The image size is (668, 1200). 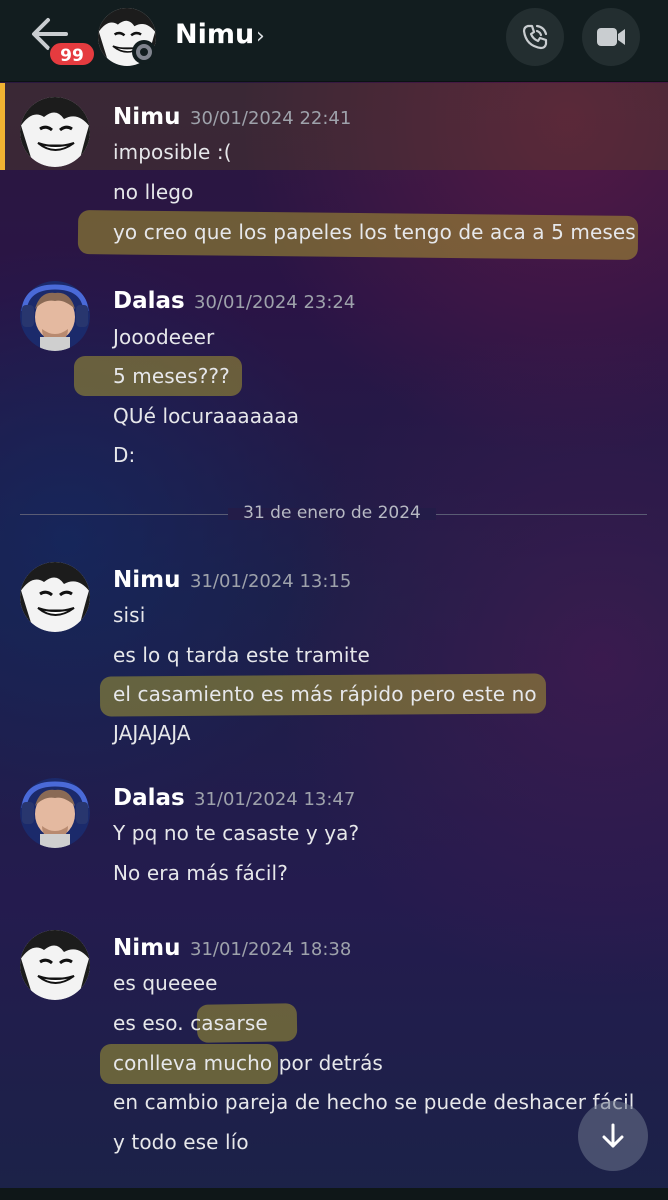 I want to click on video-camera-icon, so click(x=611, y=37).